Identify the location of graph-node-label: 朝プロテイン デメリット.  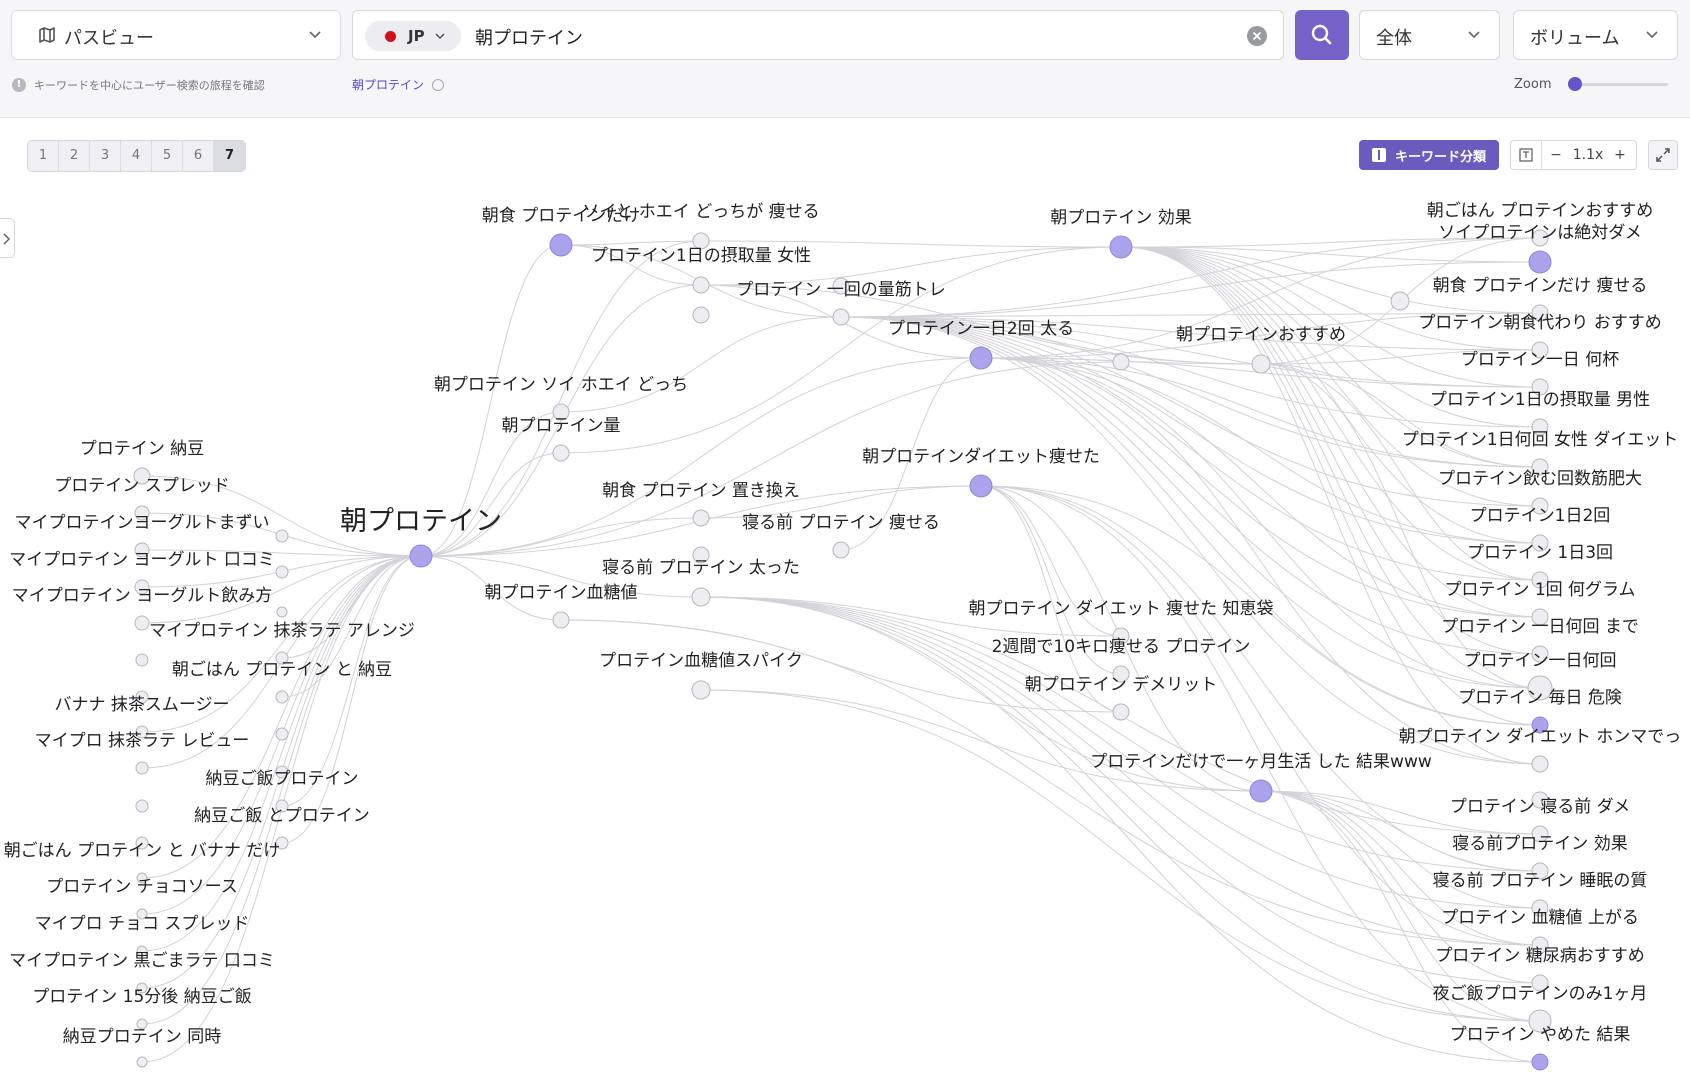
(1121, 684).